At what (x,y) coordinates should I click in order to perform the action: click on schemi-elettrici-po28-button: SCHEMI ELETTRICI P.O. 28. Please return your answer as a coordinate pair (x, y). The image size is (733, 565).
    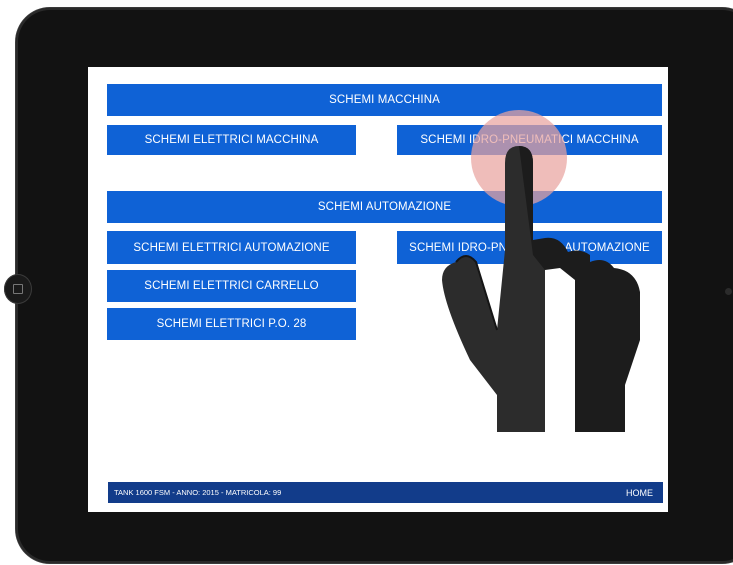
    Looking at the image, I should click on (231, 324).